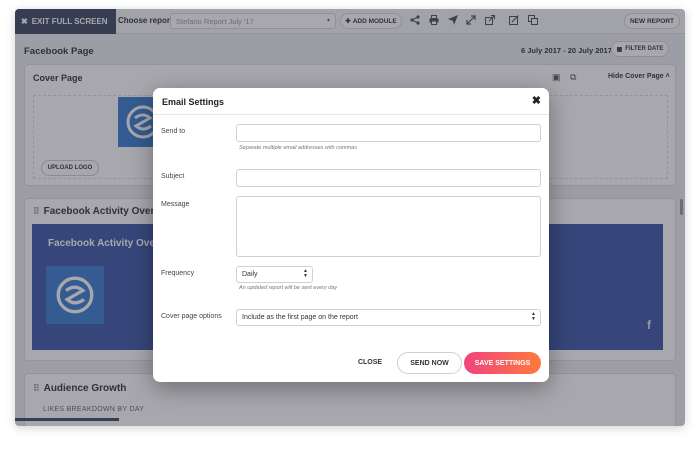 The height and width of the screenshot is (449, 700). I want to click on modal-title: Email Settings, so click(193, 102).